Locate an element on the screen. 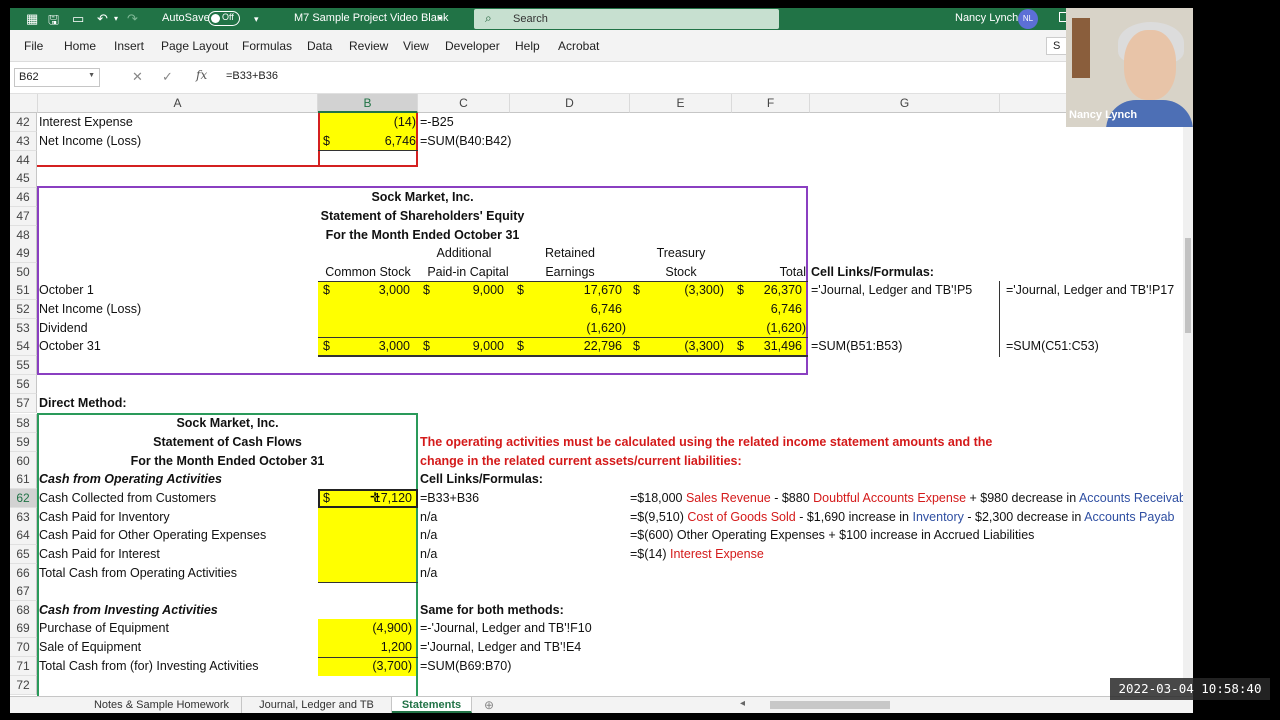 The image size is (1280, 720). row-header-43: 43 is located at coordinates (23, 141).